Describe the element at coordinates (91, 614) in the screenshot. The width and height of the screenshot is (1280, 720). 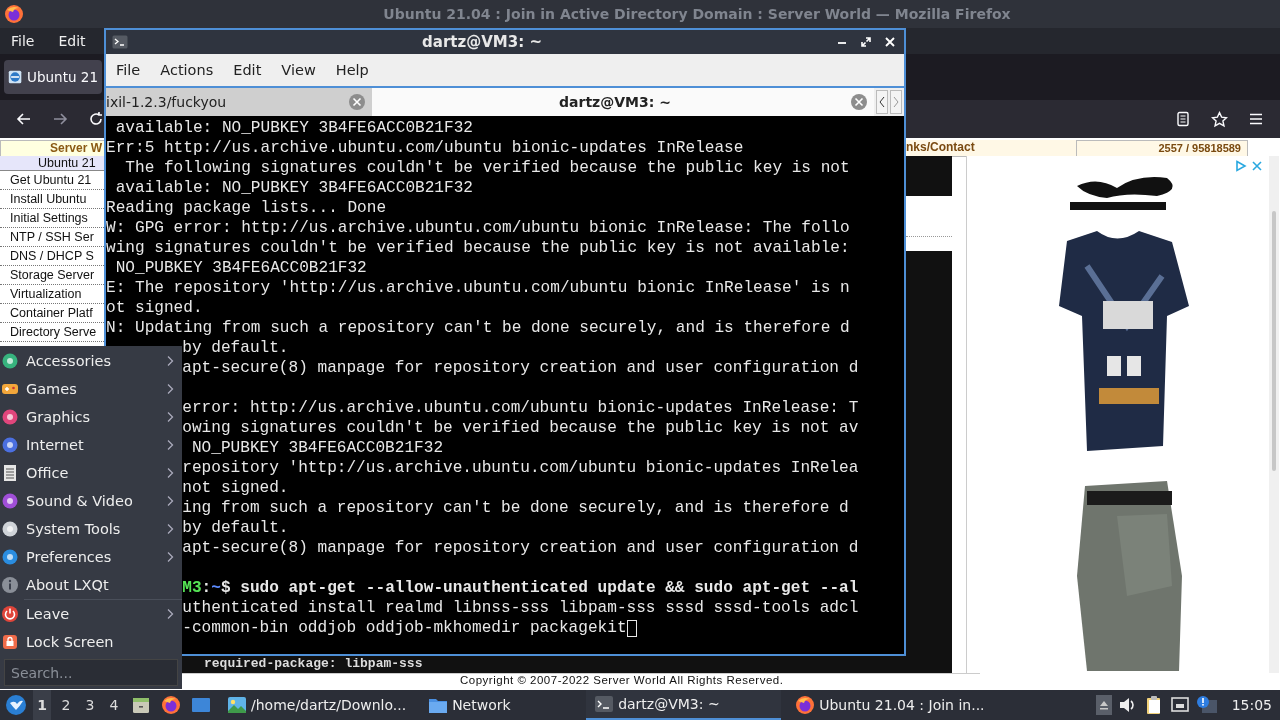
I see `menu-item: Leave` at that location.